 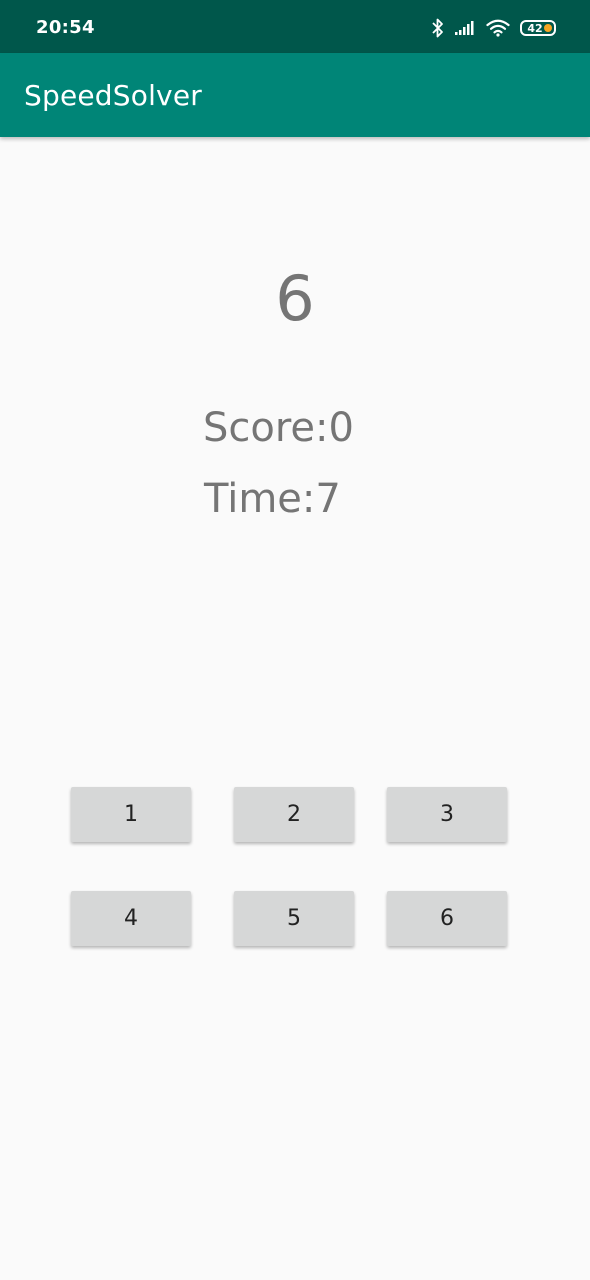 I want to click on status-icons: 42, so click(x=494, y=28).